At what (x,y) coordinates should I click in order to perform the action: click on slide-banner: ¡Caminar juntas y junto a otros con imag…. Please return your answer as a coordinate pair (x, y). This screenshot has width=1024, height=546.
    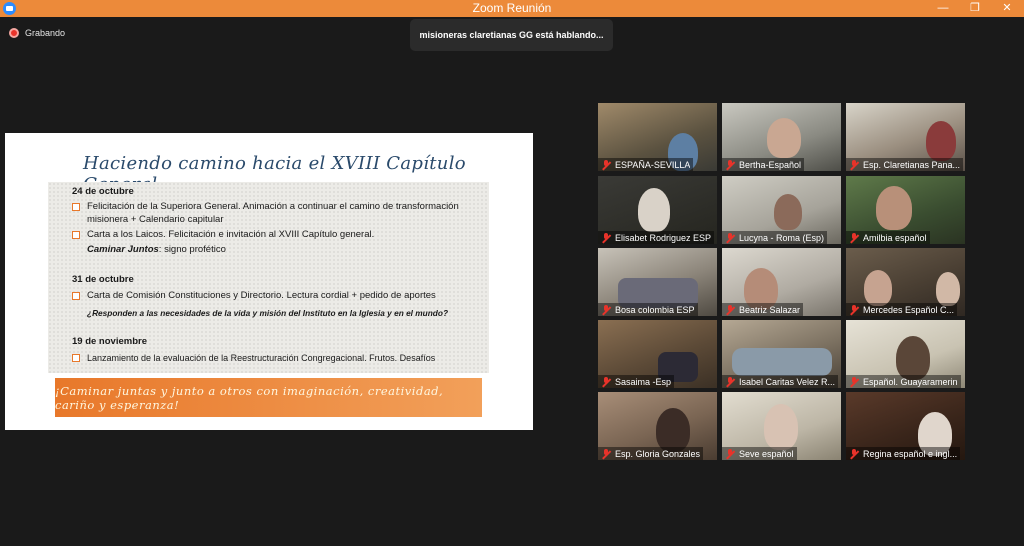
    Looking at the image, I should click on (268, 397).